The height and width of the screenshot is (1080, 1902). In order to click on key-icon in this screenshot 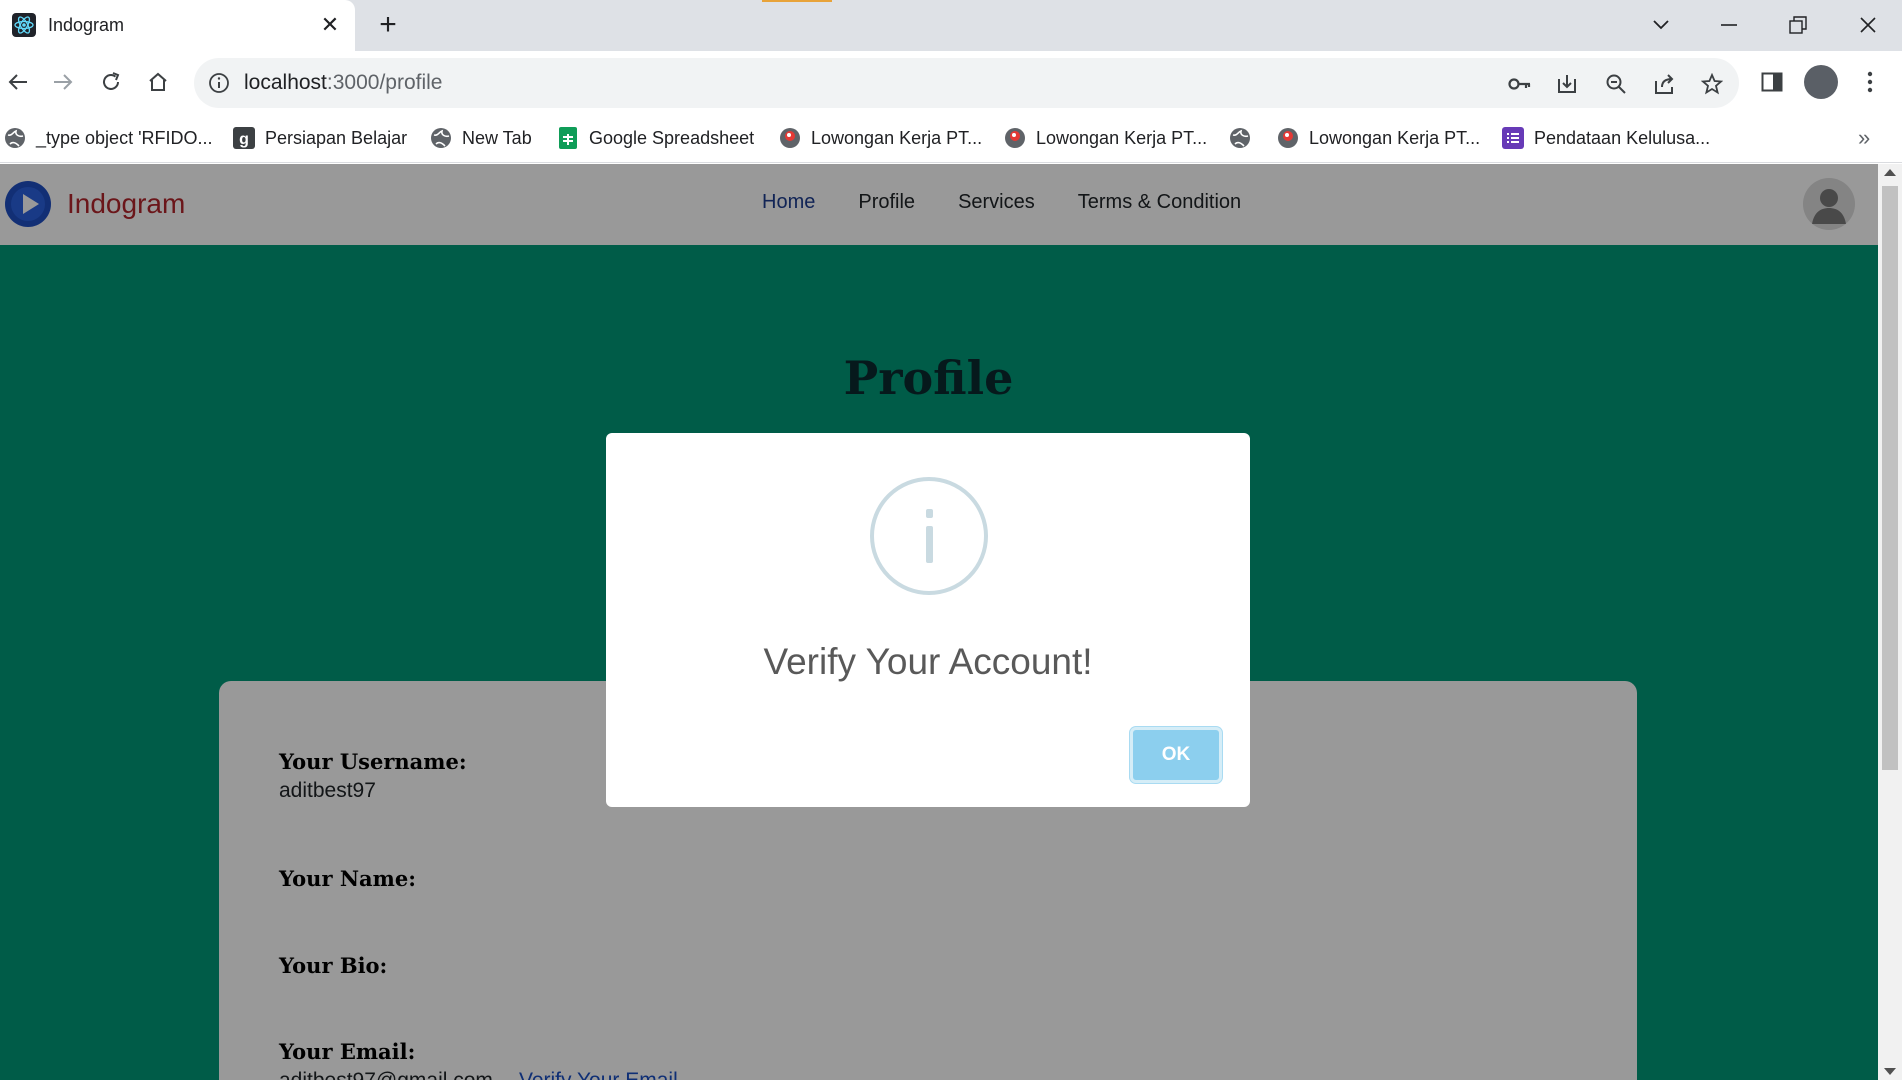, I will do `click(1520, 84)`.